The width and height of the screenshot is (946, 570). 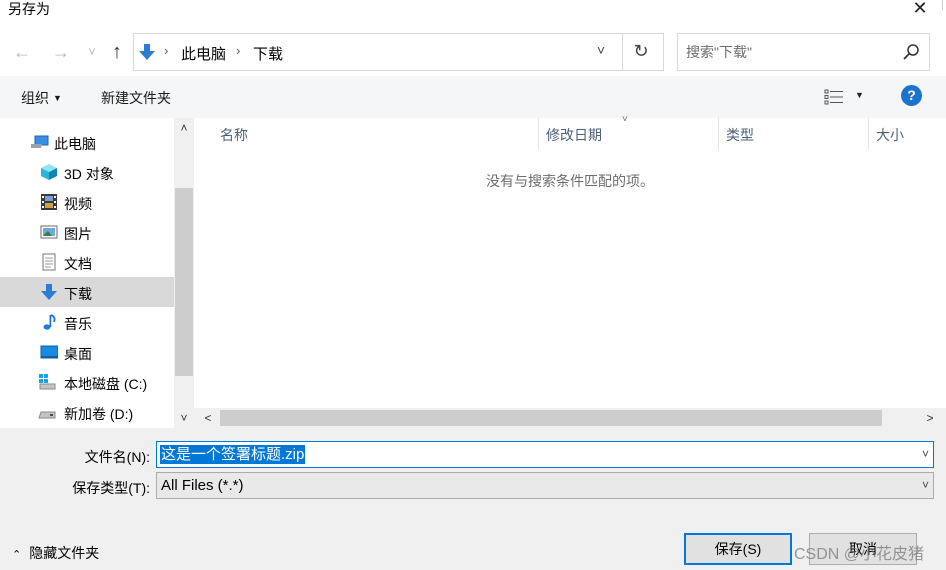 I want to click on sidebar-item-label: 文档, so click(x=78, y=264).